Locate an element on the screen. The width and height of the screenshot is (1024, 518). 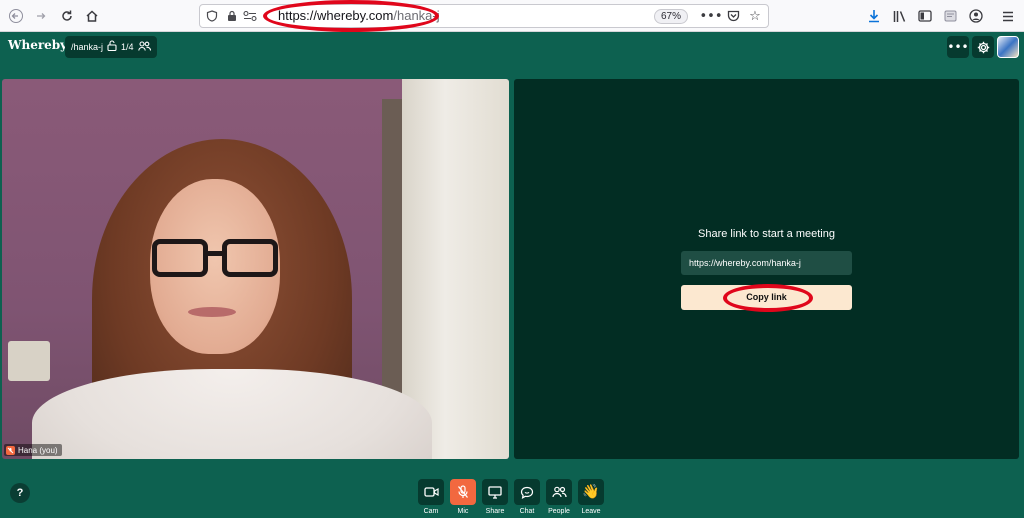
cam-button is located at coordinates (431, 492).